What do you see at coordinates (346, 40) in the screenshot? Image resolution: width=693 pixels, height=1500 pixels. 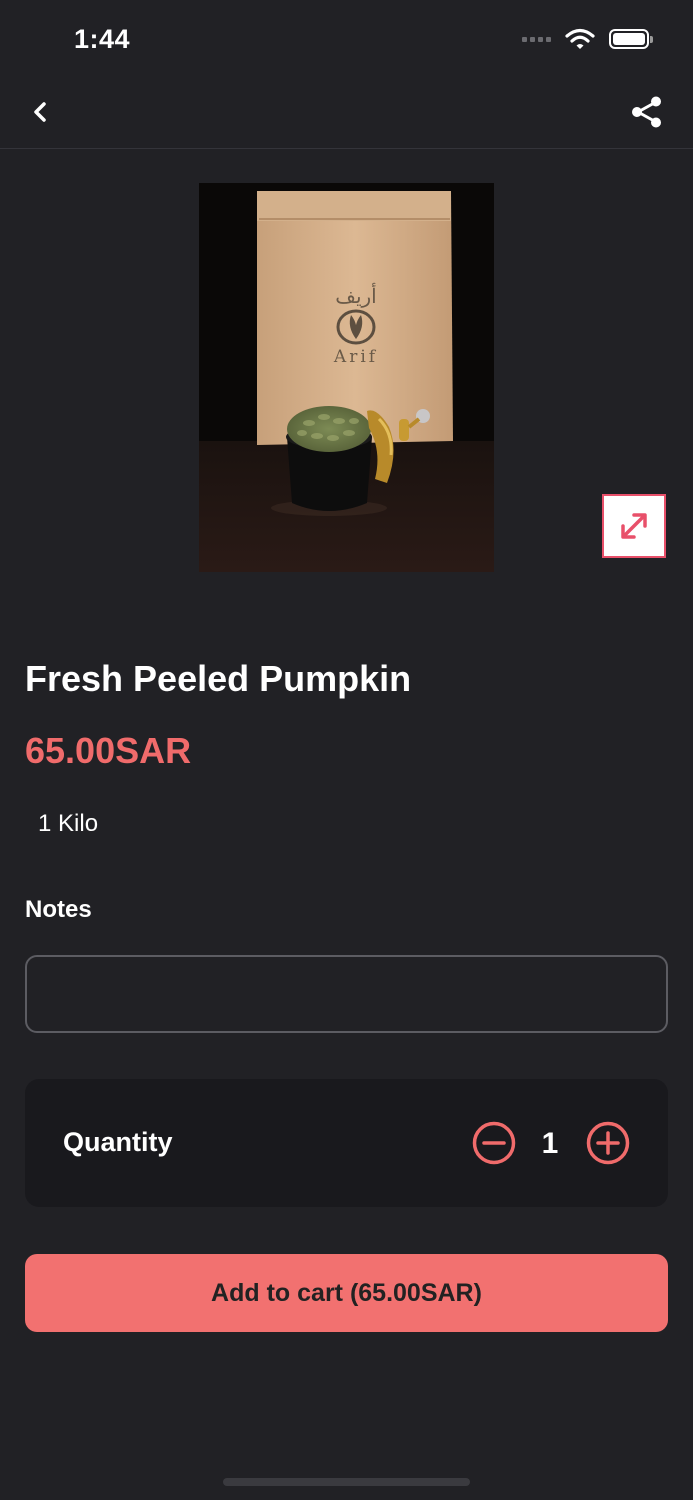 I see `status-bar: 1:44` at bounding box center [346, 40].